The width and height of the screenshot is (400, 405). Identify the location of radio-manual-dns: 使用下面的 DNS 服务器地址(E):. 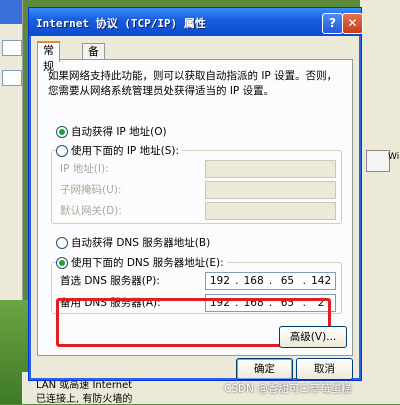
(141, 262).